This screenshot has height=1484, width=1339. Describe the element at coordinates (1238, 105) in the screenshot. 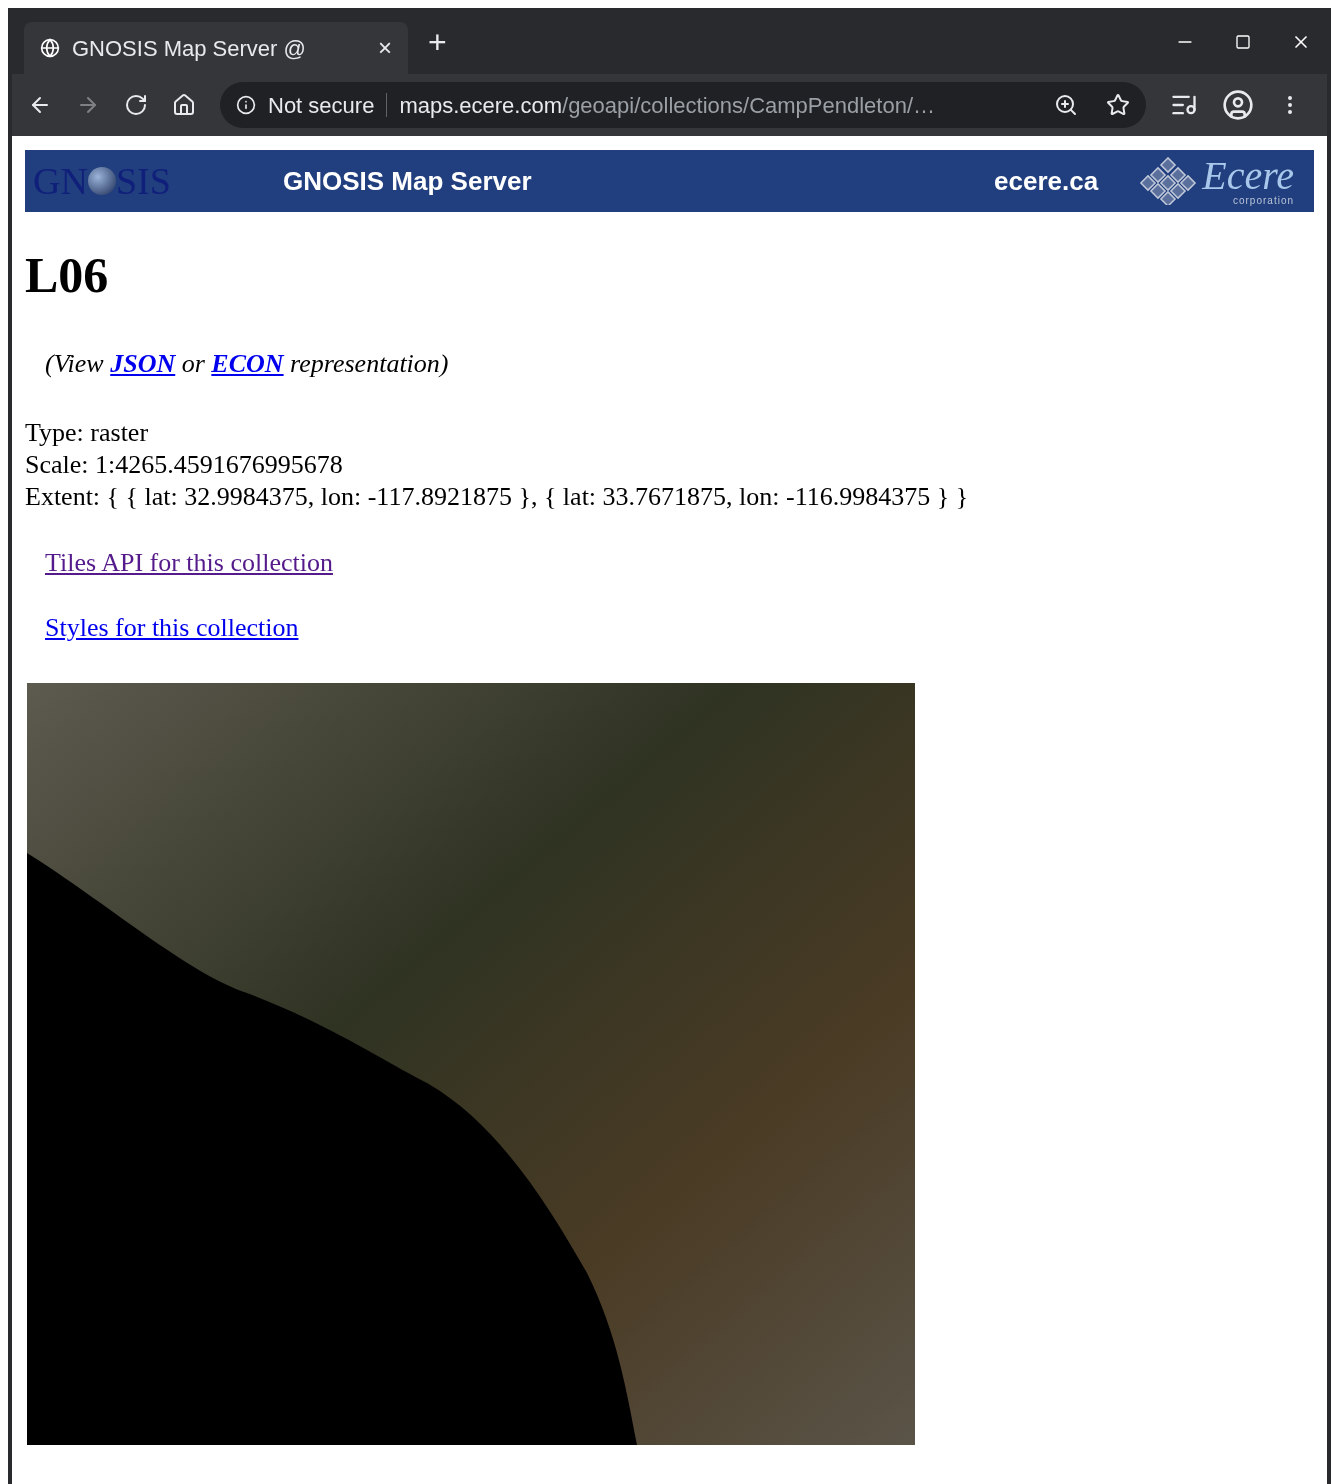

I see `profile-icon` at that location.